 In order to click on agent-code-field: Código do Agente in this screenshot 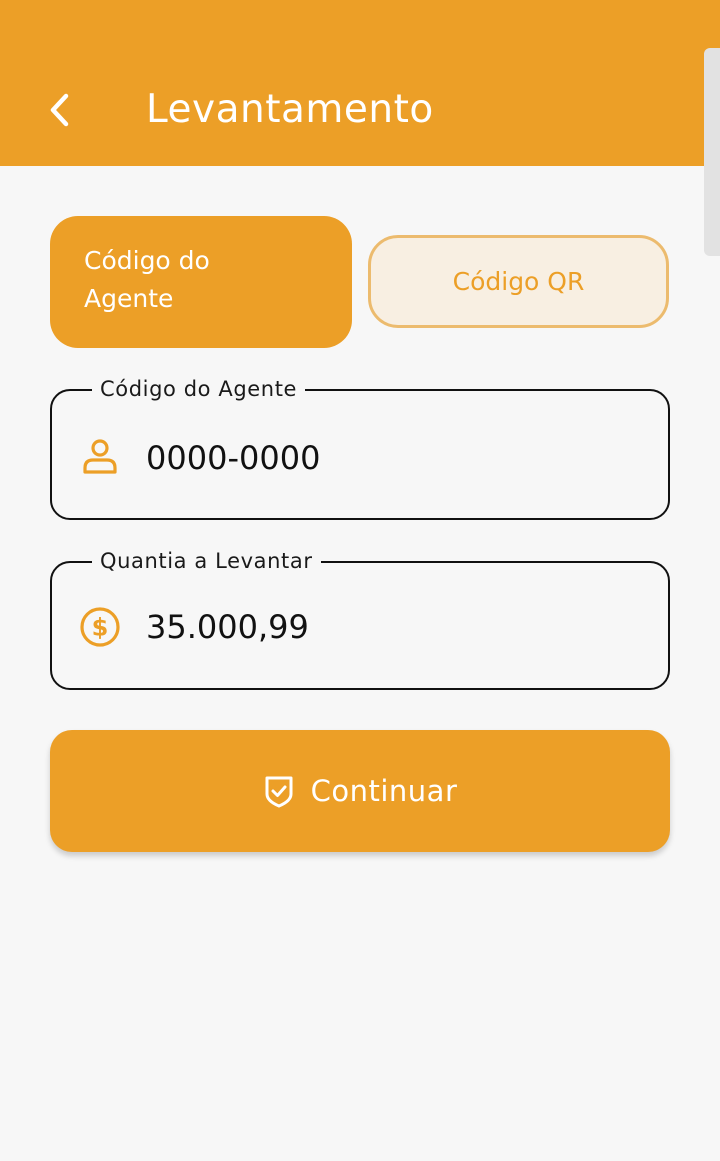, I will do `click(360, 447)`.